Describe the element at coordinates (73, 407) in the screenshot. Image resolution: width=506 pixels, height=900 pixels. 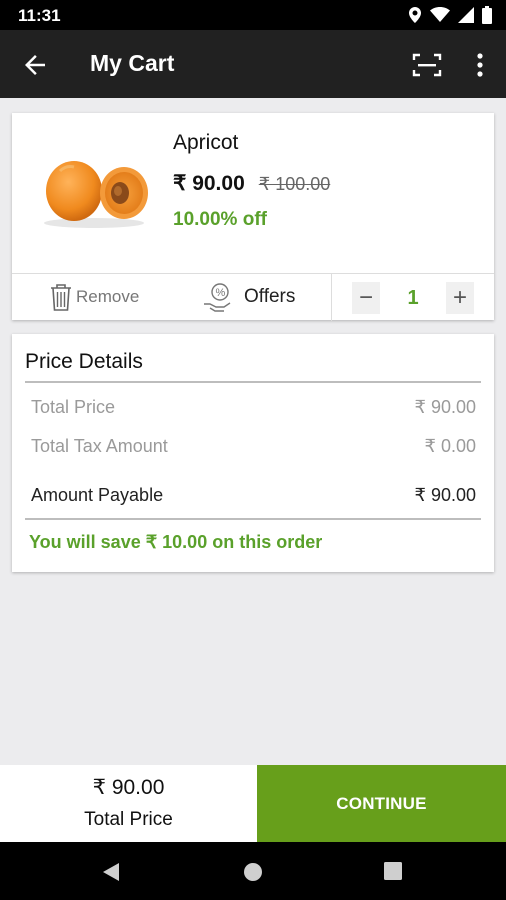
I see `row-label: Total Price` at that location.